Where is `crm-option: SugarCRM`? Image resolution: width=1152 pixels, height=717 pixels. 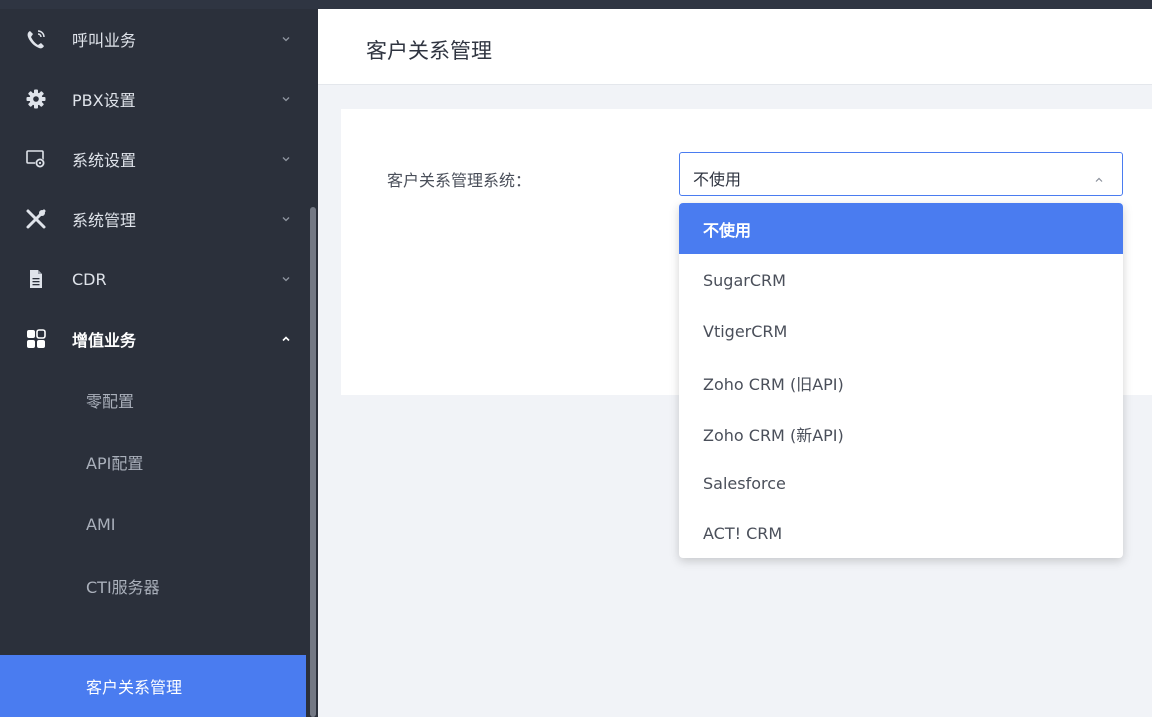 crm-option: SugarCRM is located at coordinates (901, 280).